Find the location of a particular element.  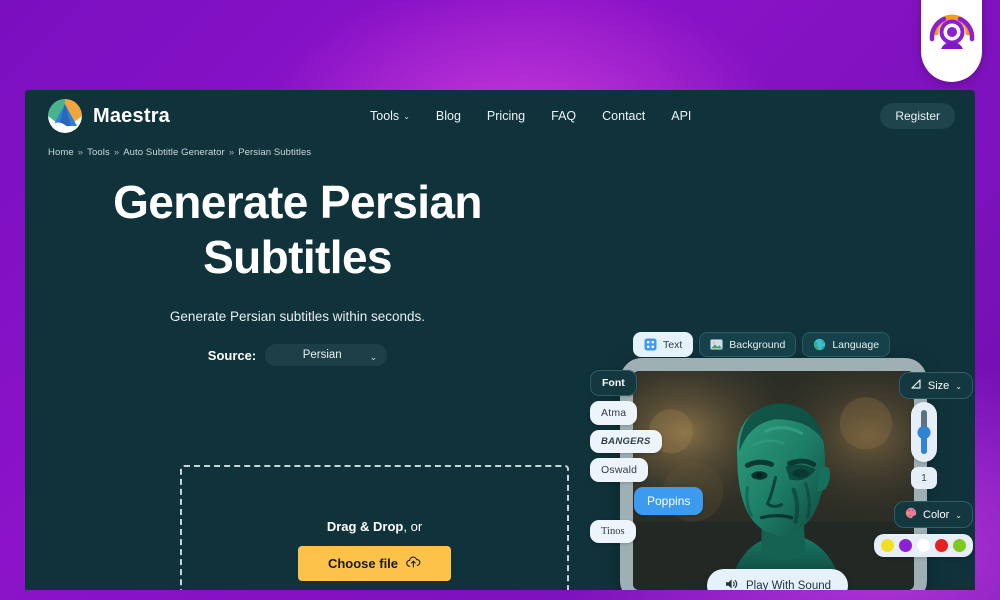

play-with-sound-button: Play With Sound is located at coordinates (778, 580).